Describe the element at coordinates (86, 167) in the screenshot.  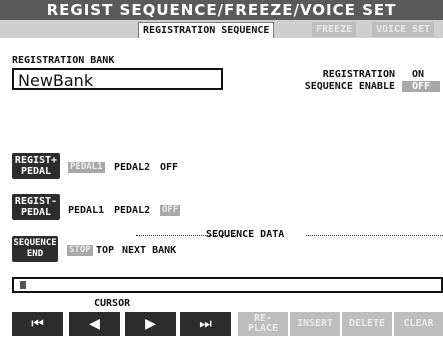
I see `regist-plus-pedal1-option: PEDAL1` at that location.